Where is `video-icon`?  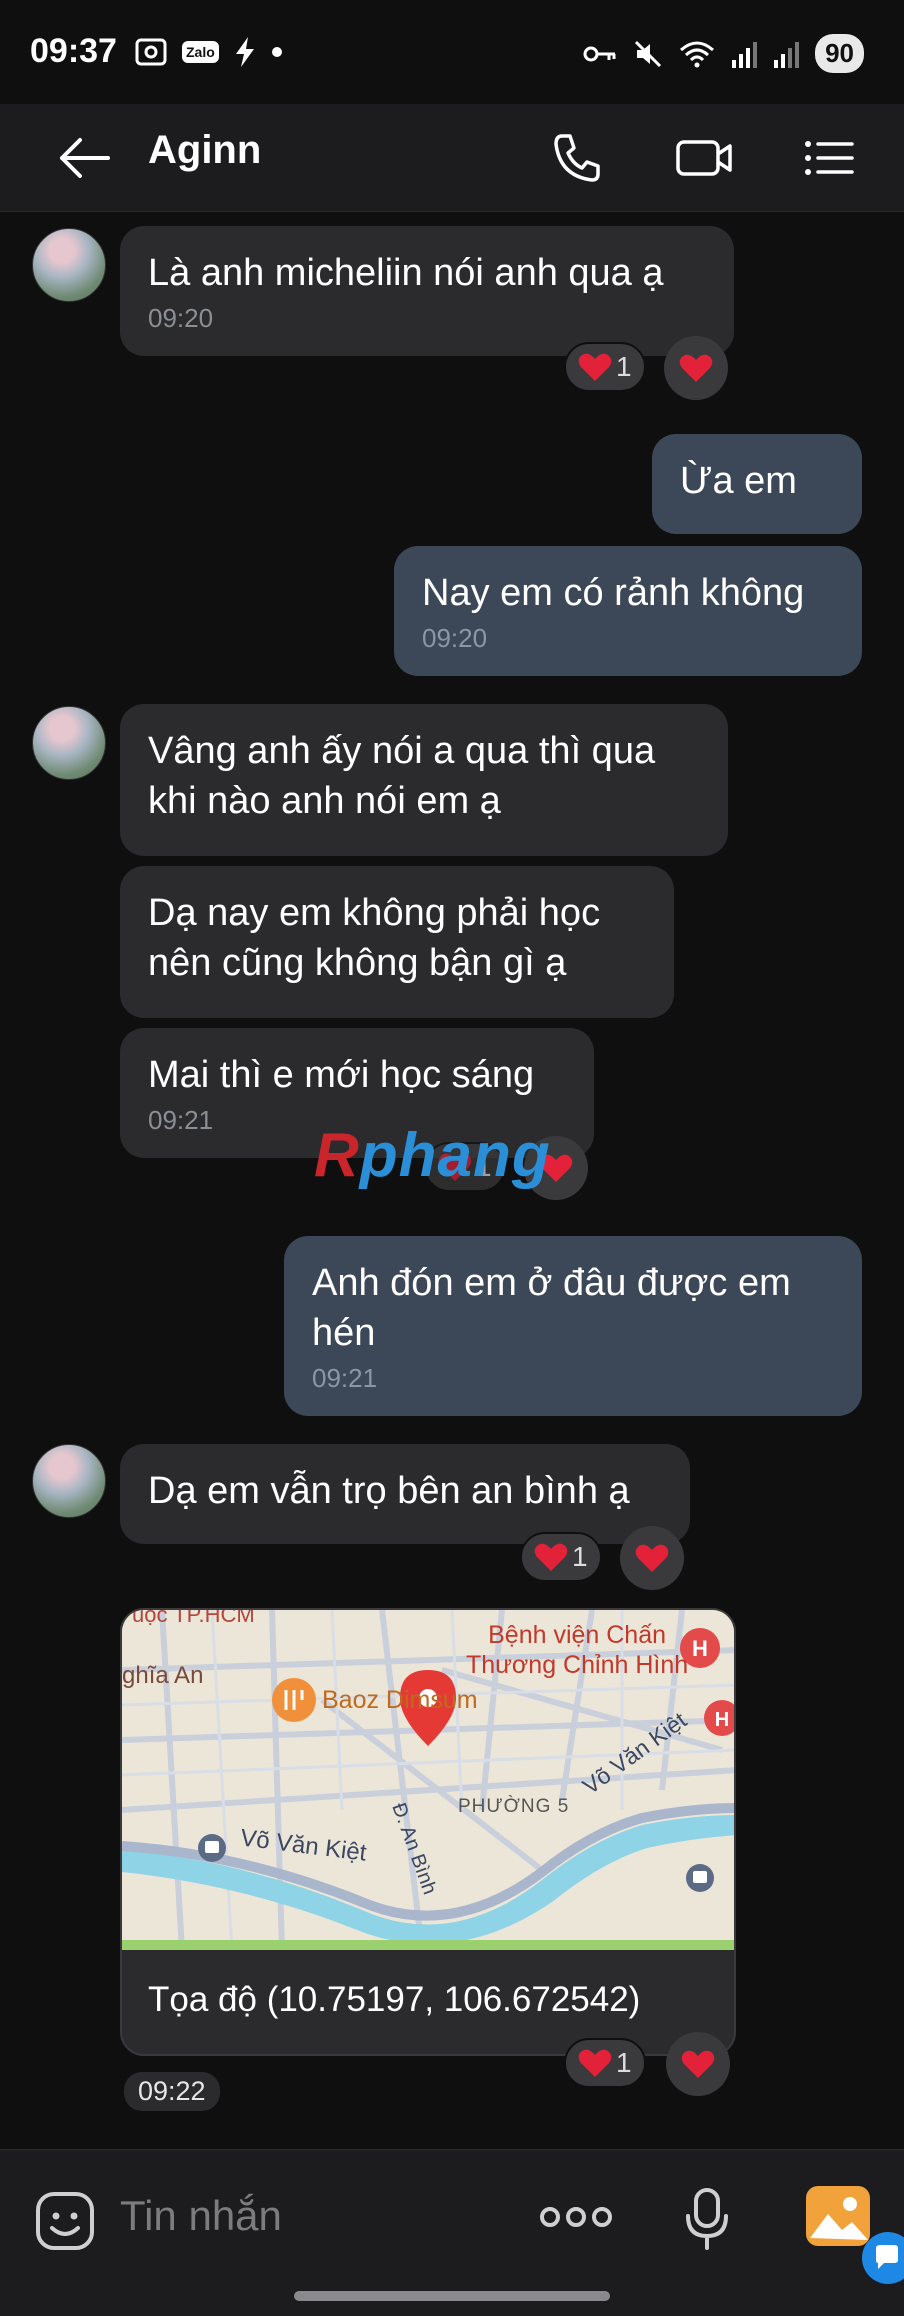 video-icon is located at coordinates (704, 158).